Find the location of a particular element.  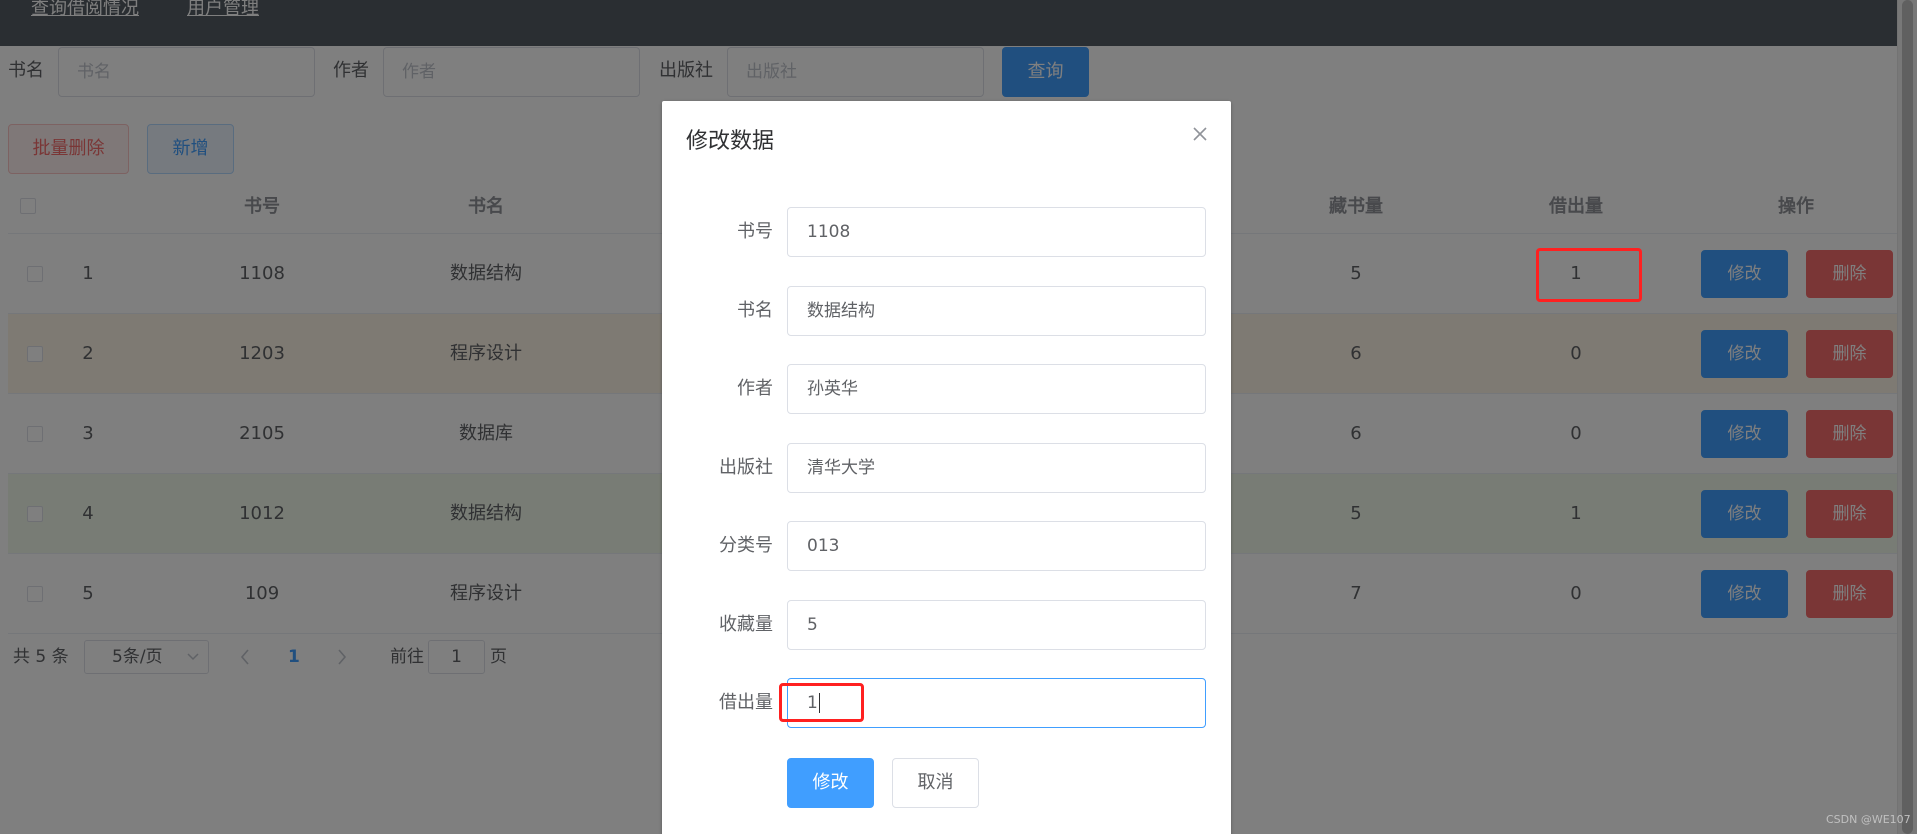

watermark: CSDN @WE107 is located at coordinates (1868, 819).